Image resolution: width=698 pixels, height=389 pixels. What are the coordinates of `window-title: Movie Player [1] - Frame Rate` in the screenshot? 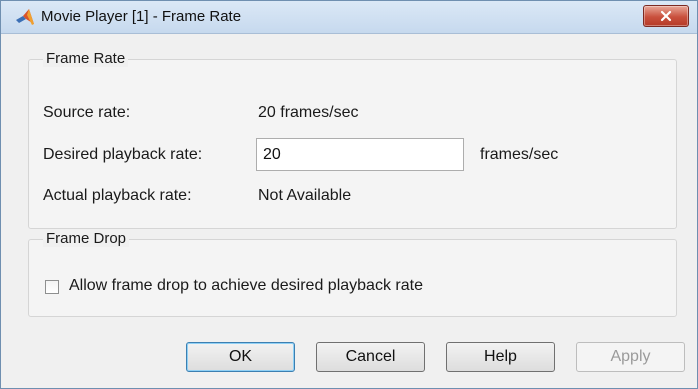 It's located at (141, 16).